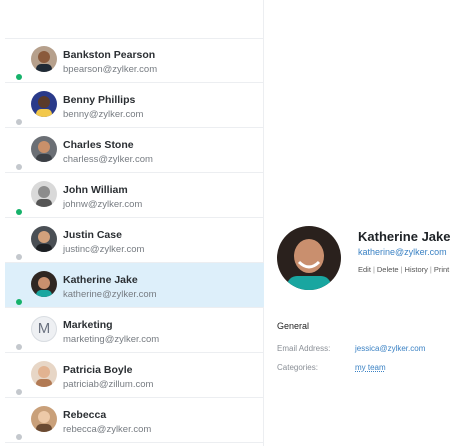 The image size is (474, 446). What do you see at coordinates (309, 258) in the screenshot?
I see `profile-photo` at bounding box center [309, 258].